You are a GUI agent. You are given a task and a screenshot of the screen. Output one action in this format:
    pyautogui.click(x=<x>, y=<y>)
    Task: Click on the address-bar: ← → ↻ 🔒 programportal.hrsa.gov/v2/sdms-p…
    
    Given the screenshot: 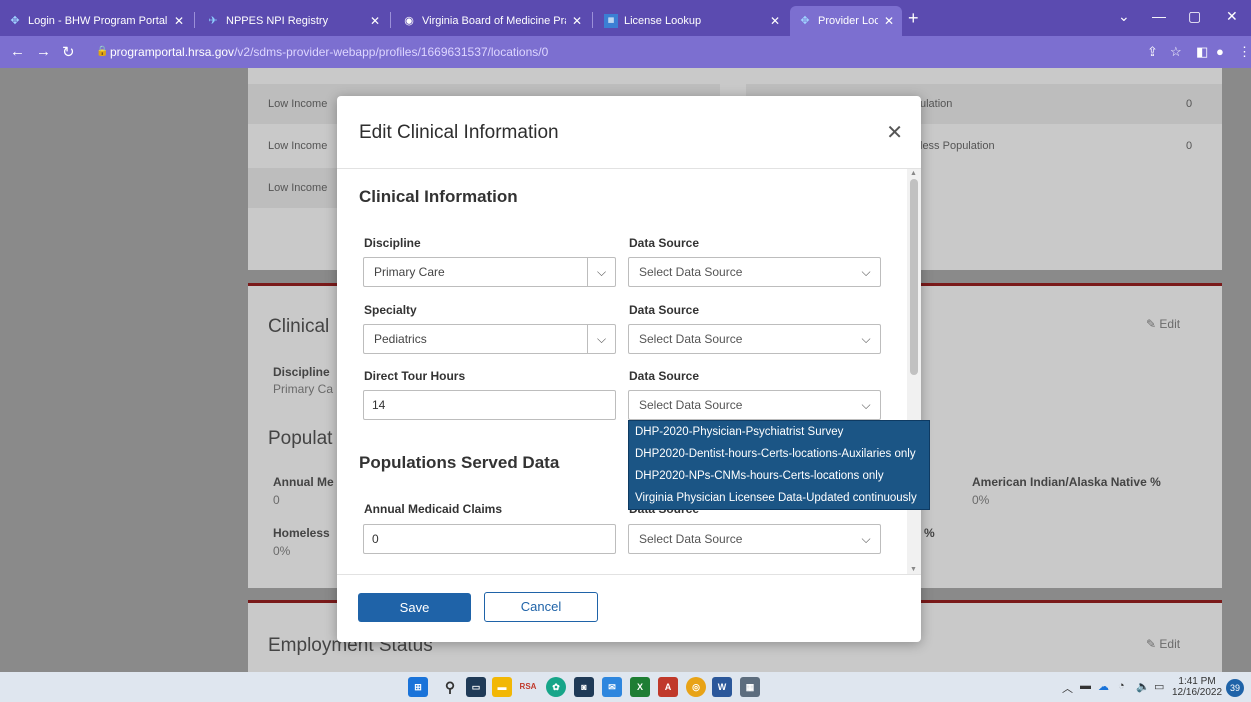 What is the action you would take?
    pyautogui.click(x=625, y=52)
    